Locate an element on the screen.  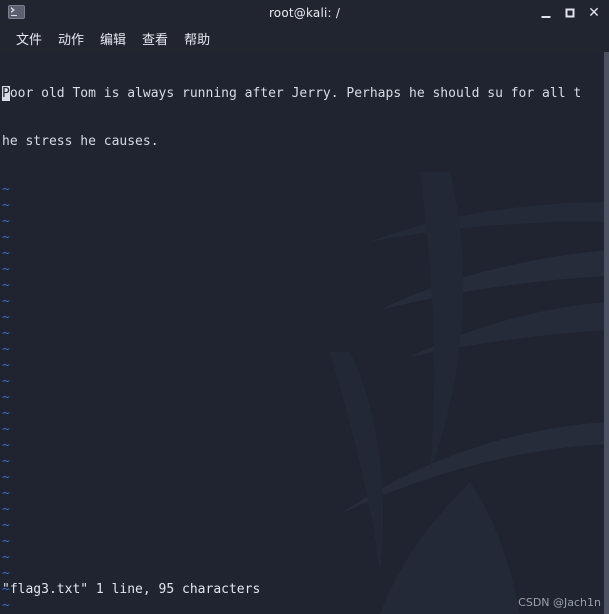
window-controls: ✕ is located at coordinates (570, 12).